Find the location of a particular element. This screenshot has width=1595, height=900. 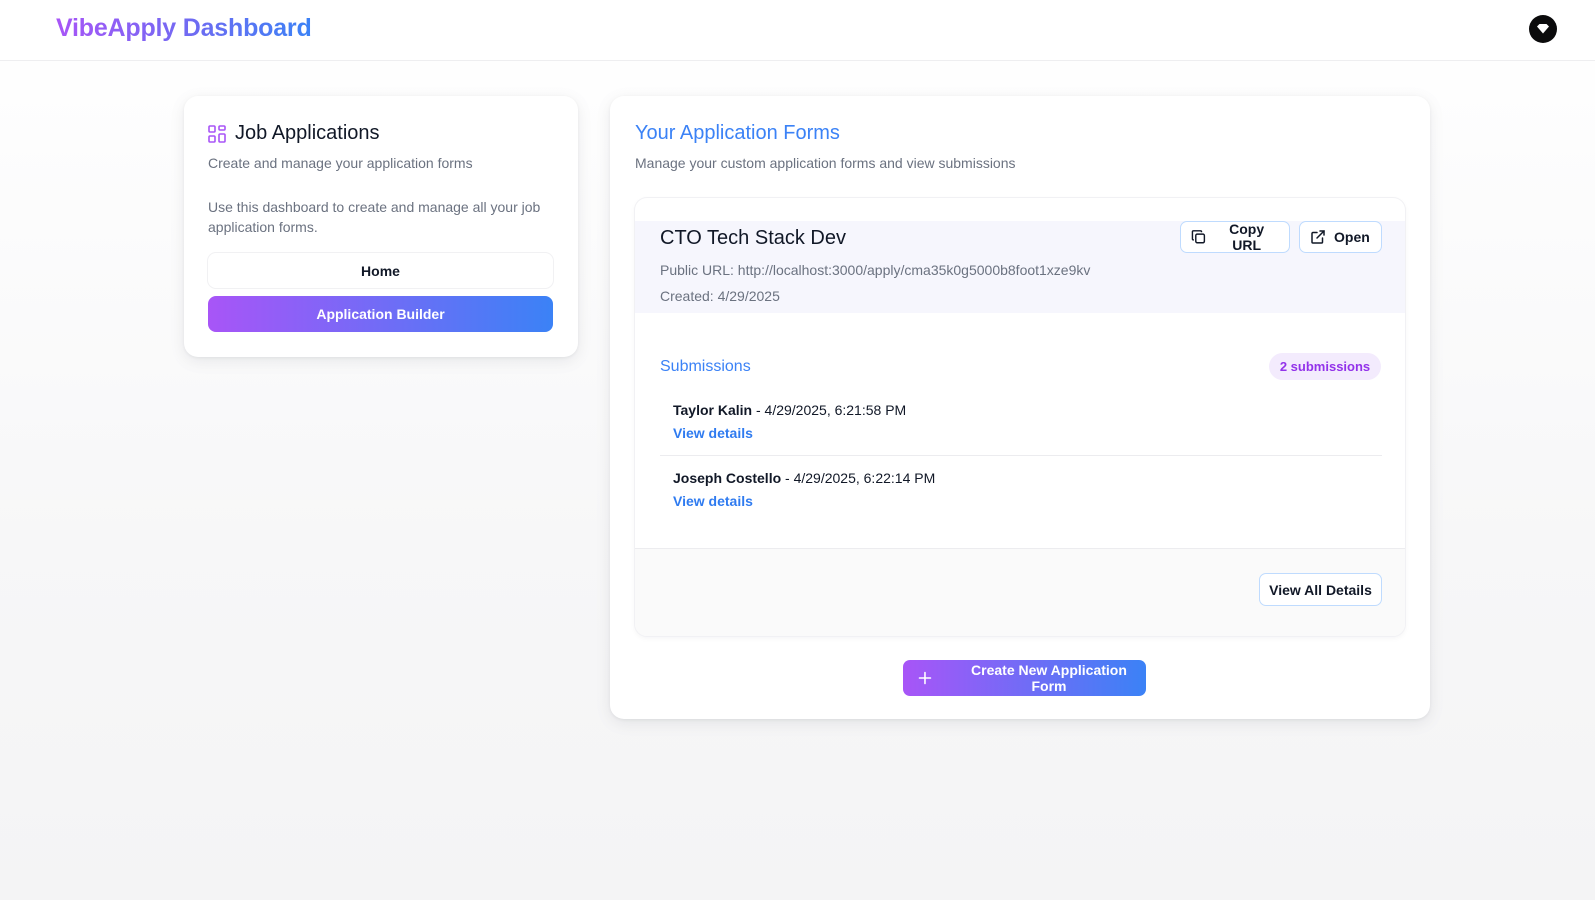

form-name: CTO Tech Stack Dev is located at coordinates (753, 238).